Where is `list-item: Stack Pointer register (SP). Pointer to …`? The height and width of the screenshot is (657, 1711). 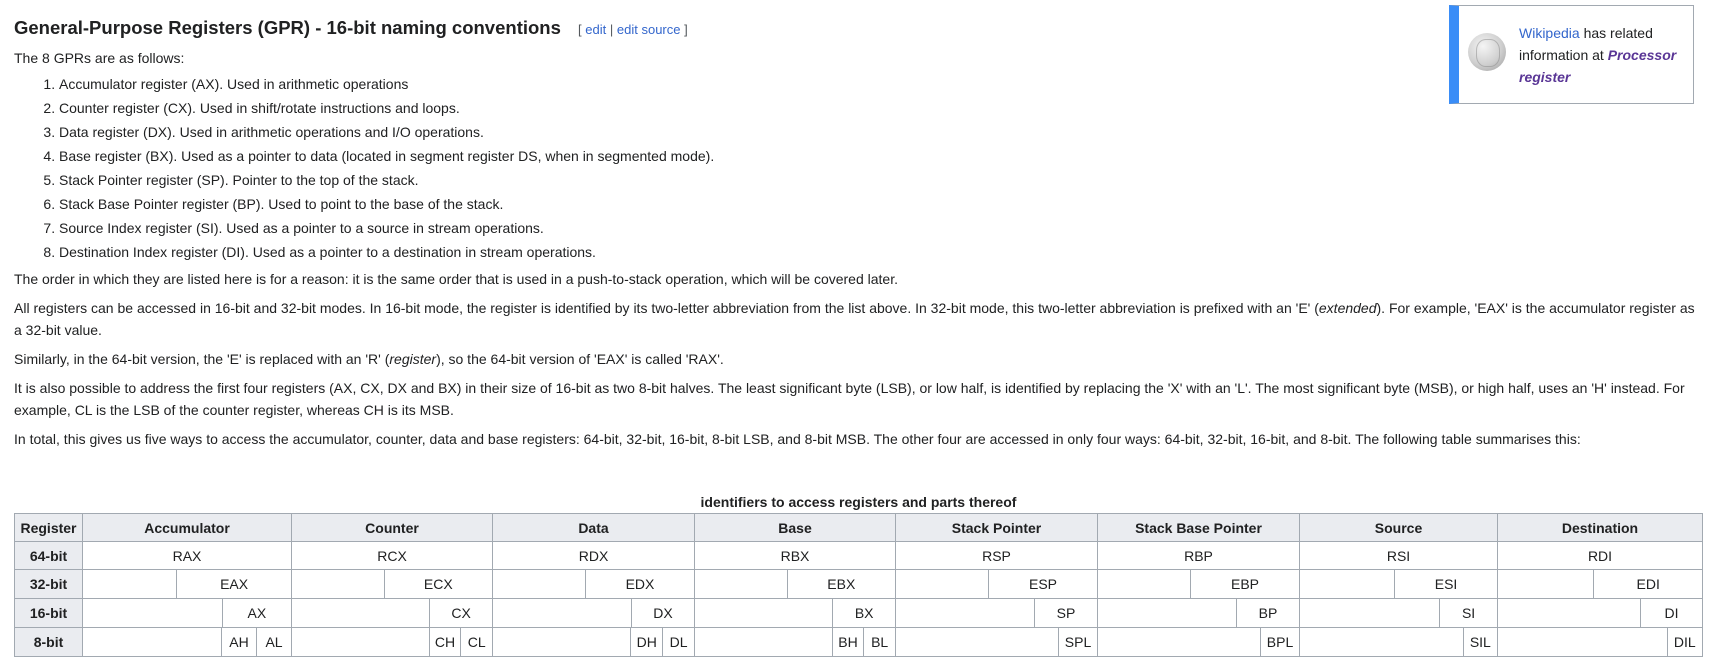
list-item: Stack Pointer register (SP). Pointer to … is located at coordinates (884, 180).